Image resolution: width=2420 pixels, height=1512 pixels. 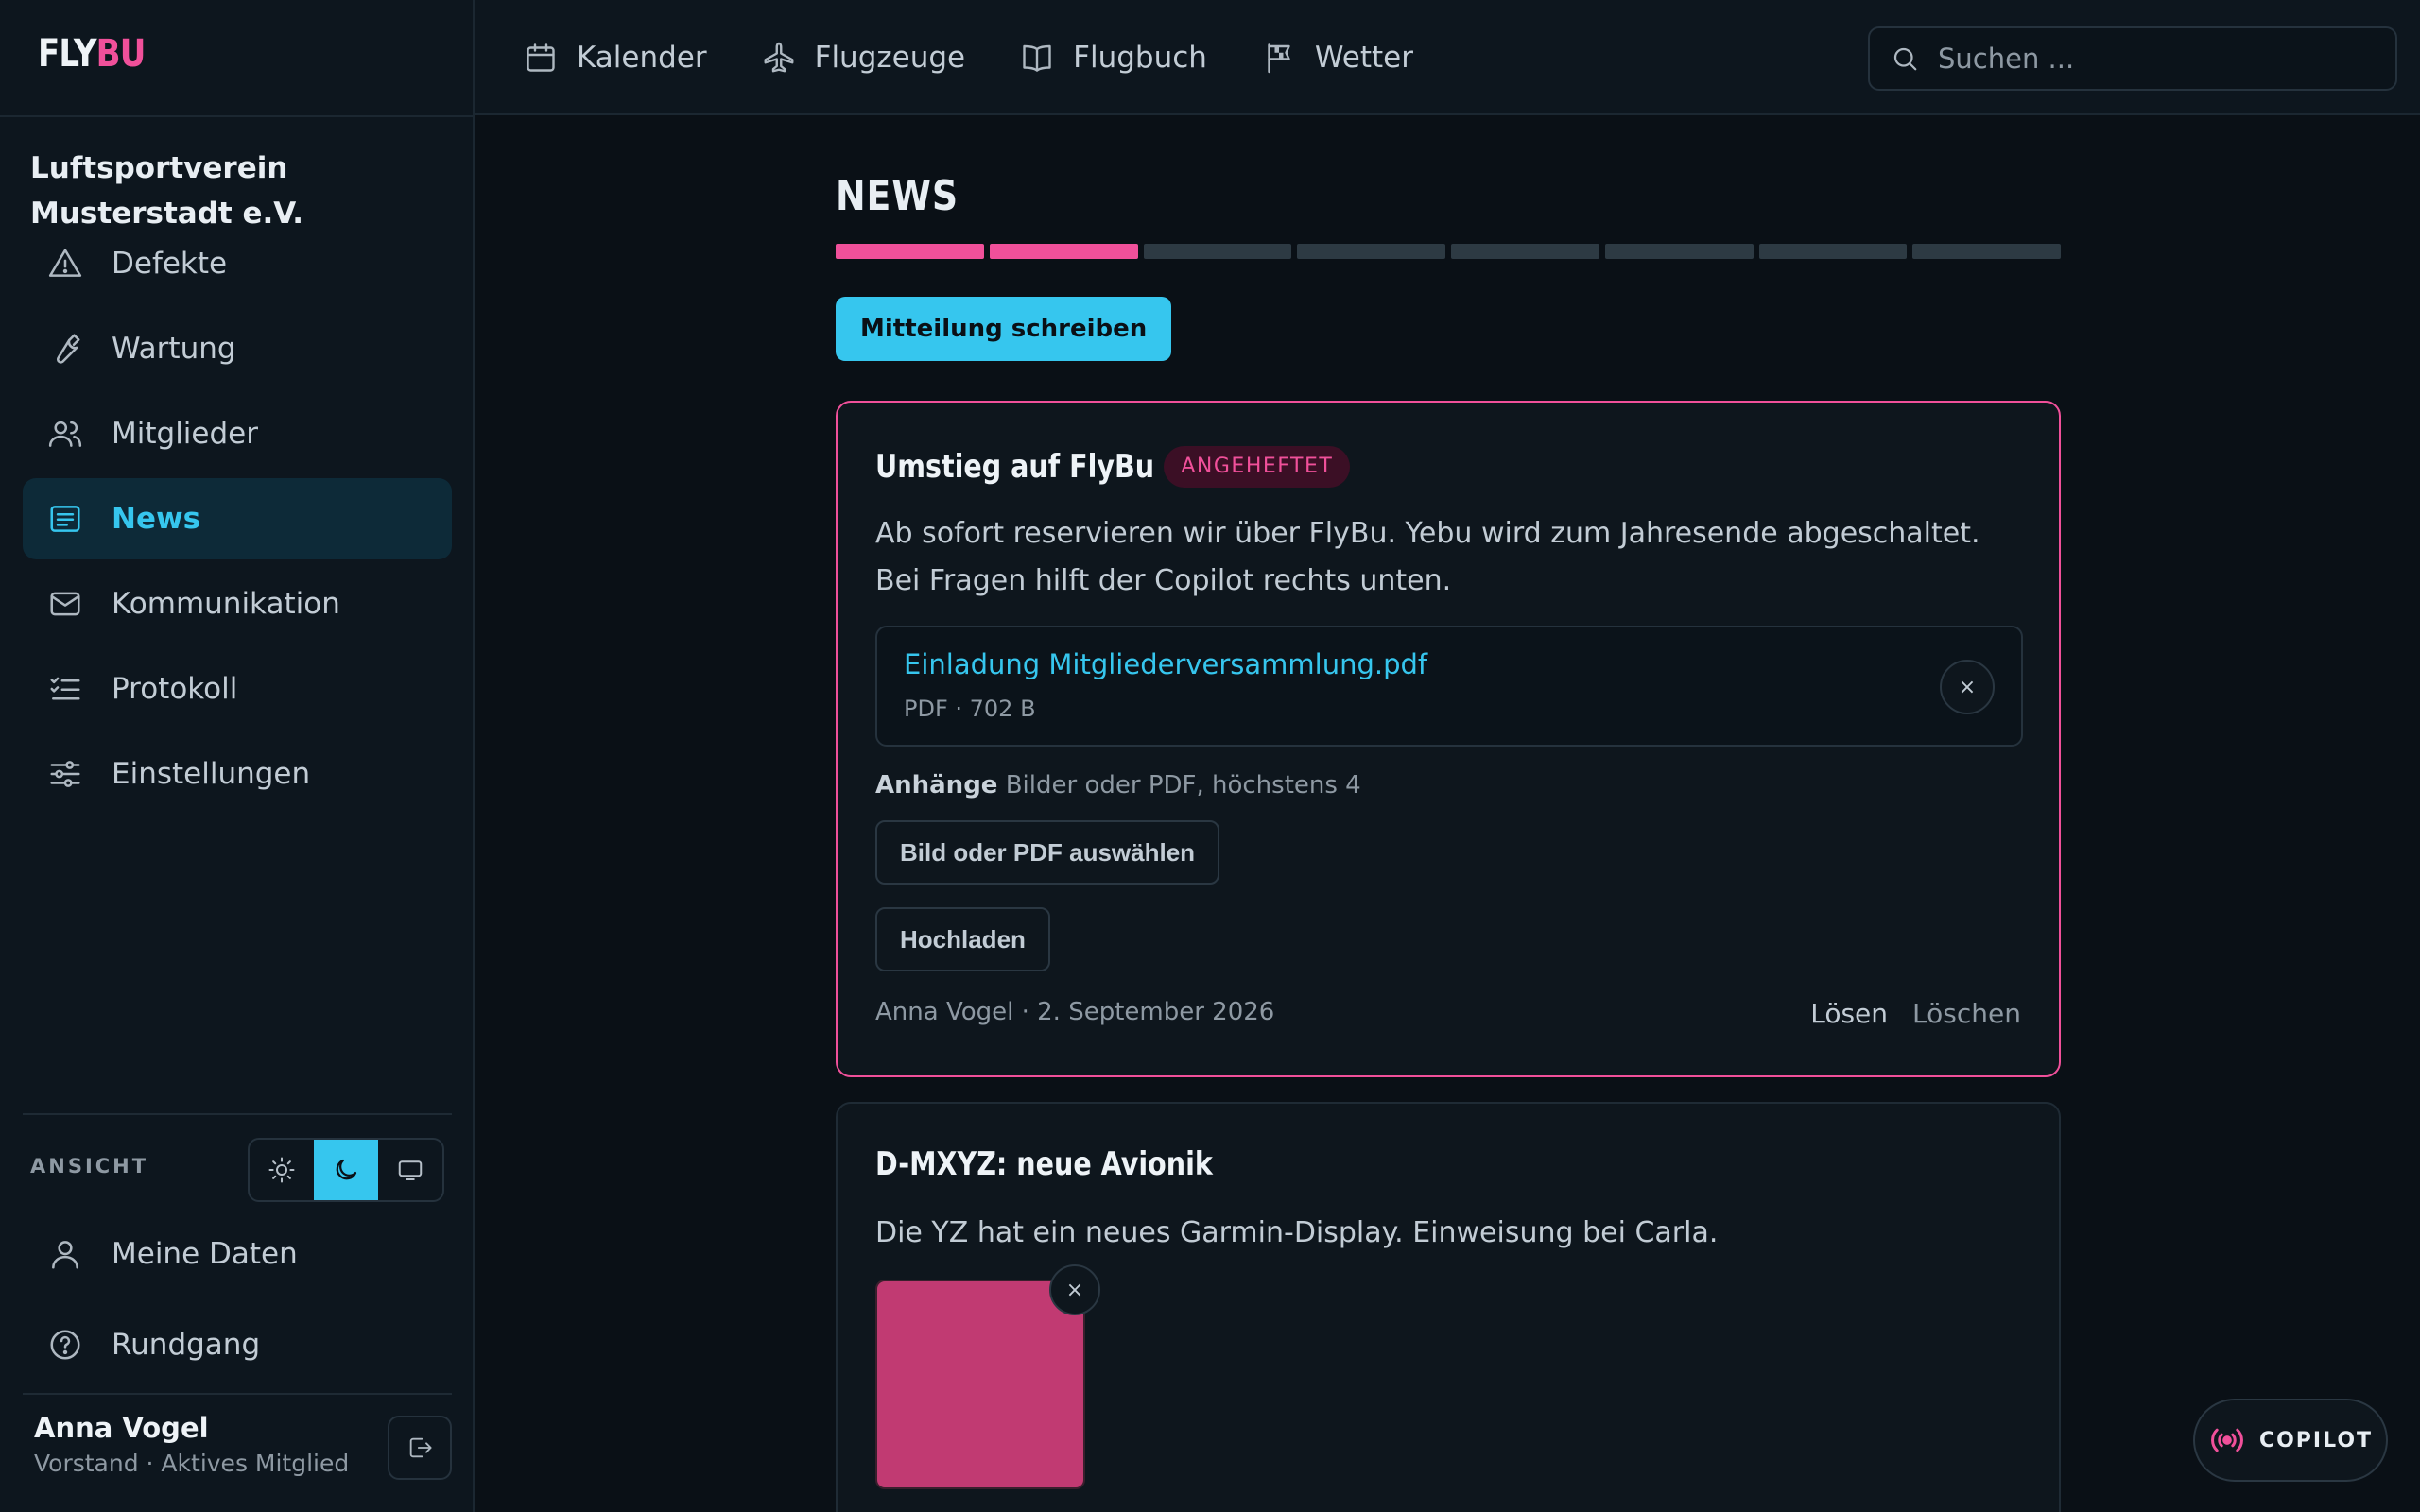 I want to click on sidebar-item-label: News, so click(x=156, y=519).